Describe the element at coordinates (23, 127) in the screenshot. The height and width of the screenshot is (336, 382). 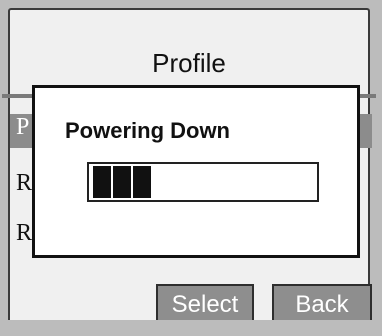
I see `list-item-label: P` at that location.